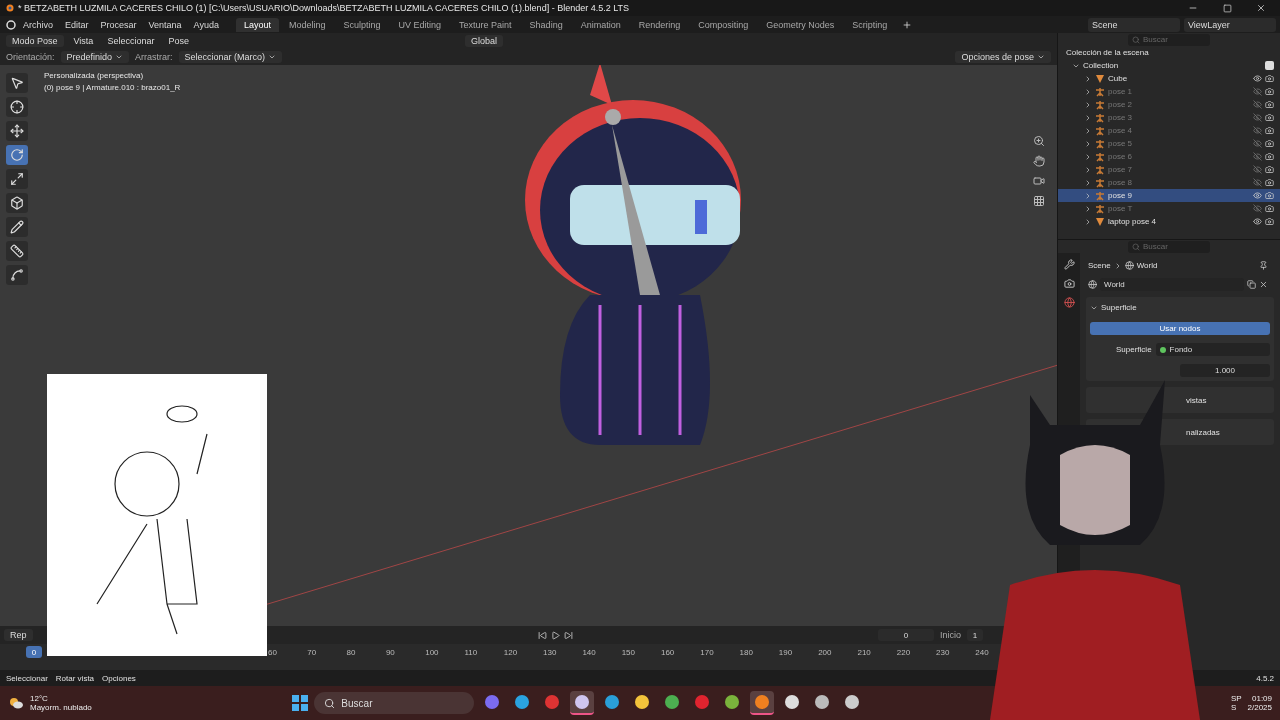 The width and height of the screenshot is (1280, 720). I want to click on panel-title: Superficie, so click(1119, 307).